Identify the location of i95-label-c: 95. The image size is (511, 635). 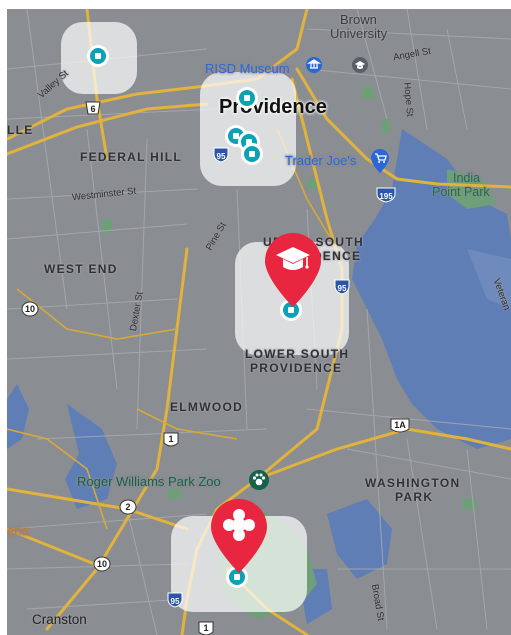
(175, 601).